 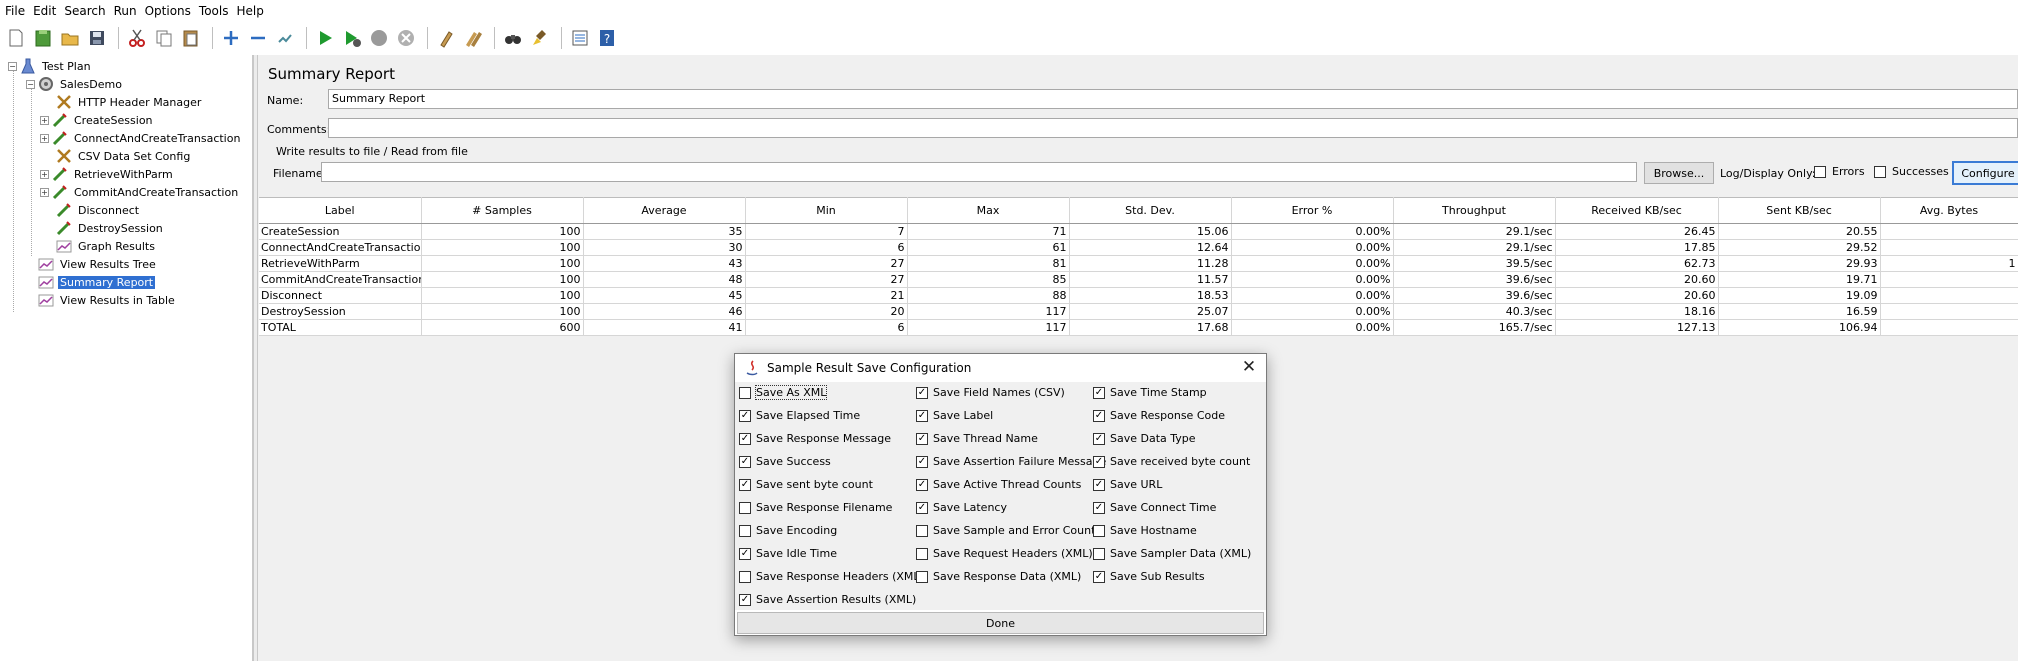 I want to click on help-icon: ?, so click(x=607, y=38).